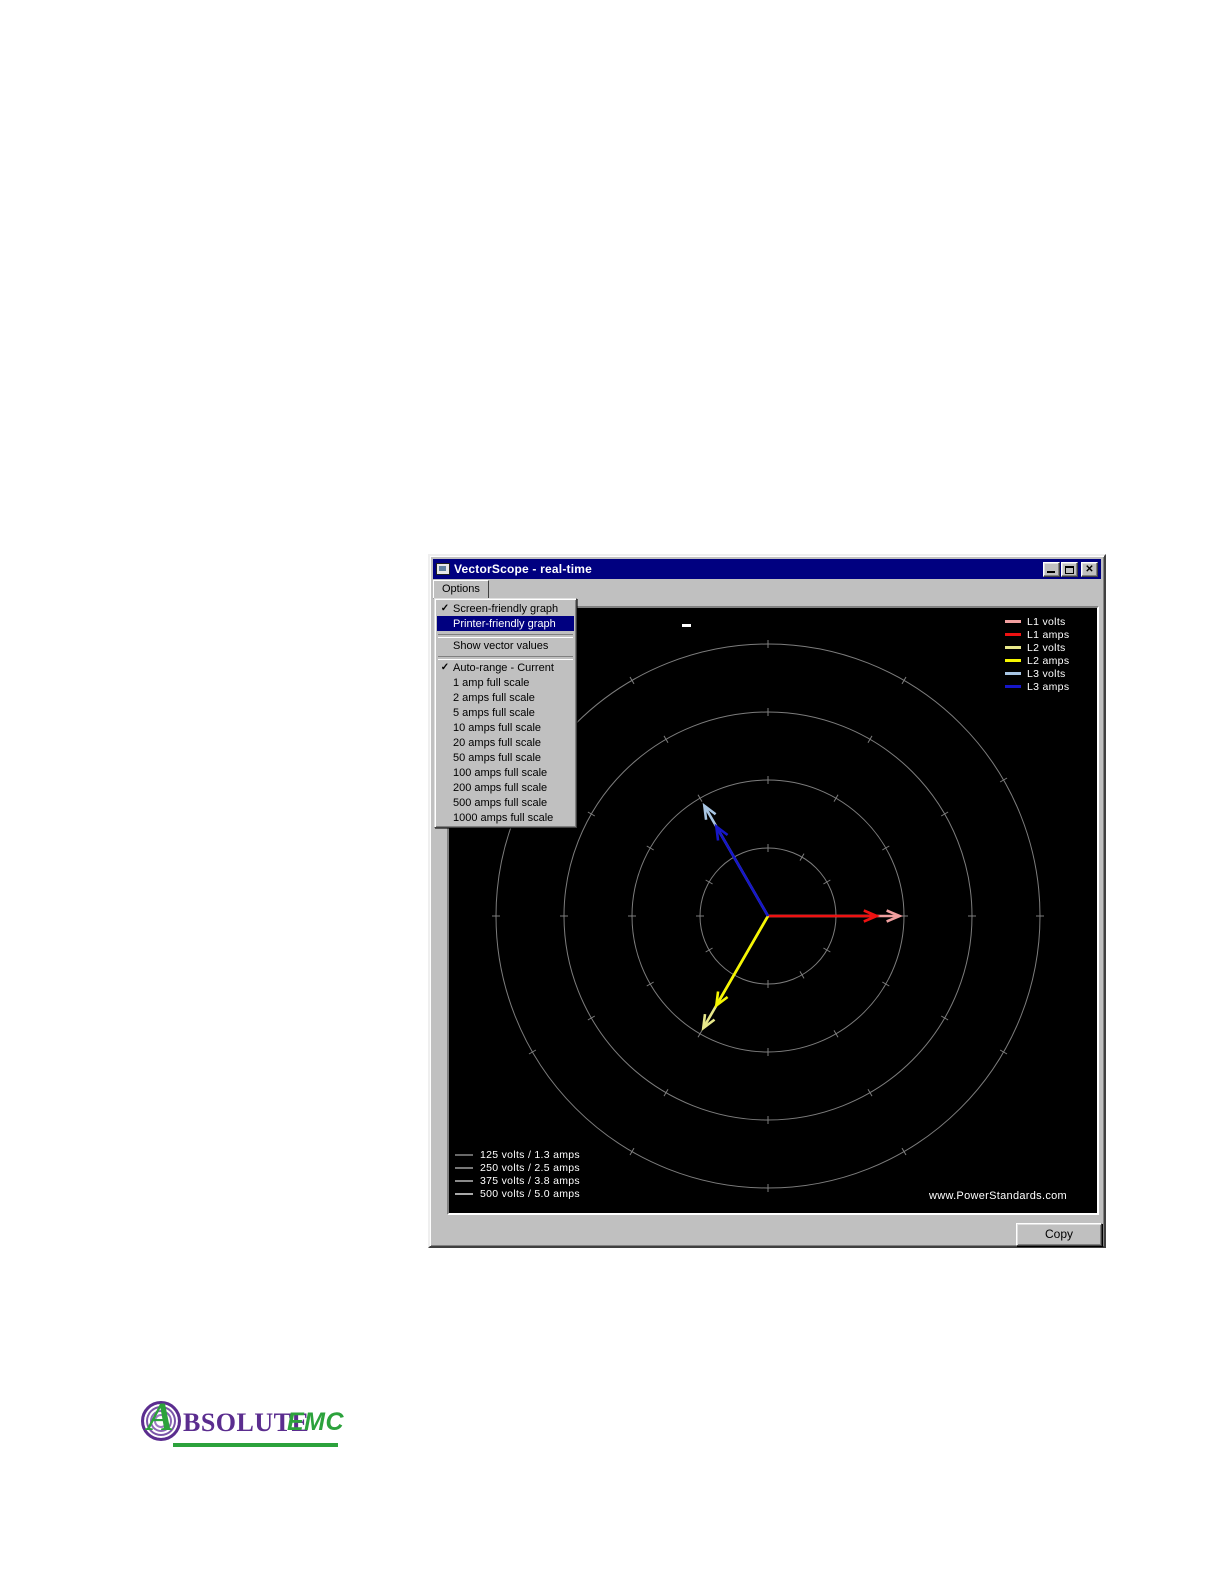  I want to click on menu-item-500-amps-full-scale: 500 amps full scale, so click(505, 802).